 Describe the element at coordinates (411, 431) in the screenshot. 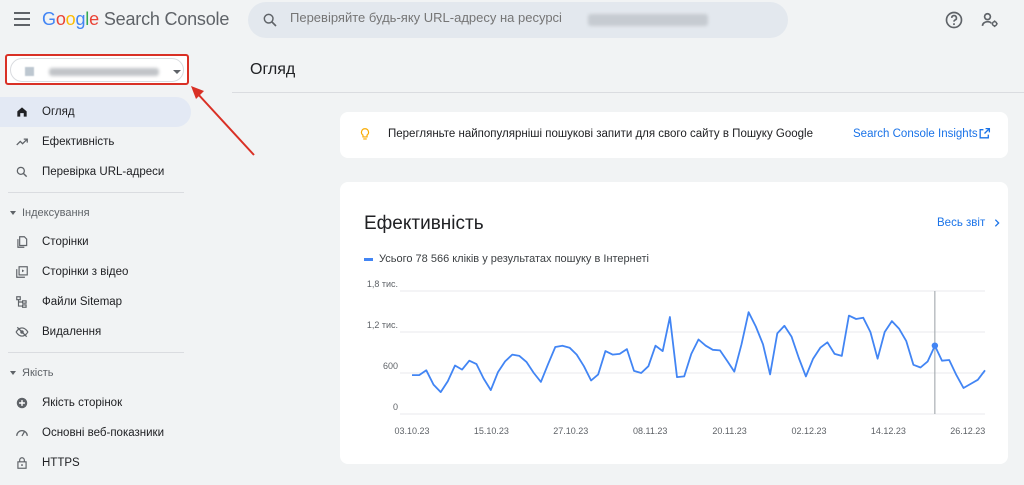

I see `x-tick-label: 03.10.23` at that location.